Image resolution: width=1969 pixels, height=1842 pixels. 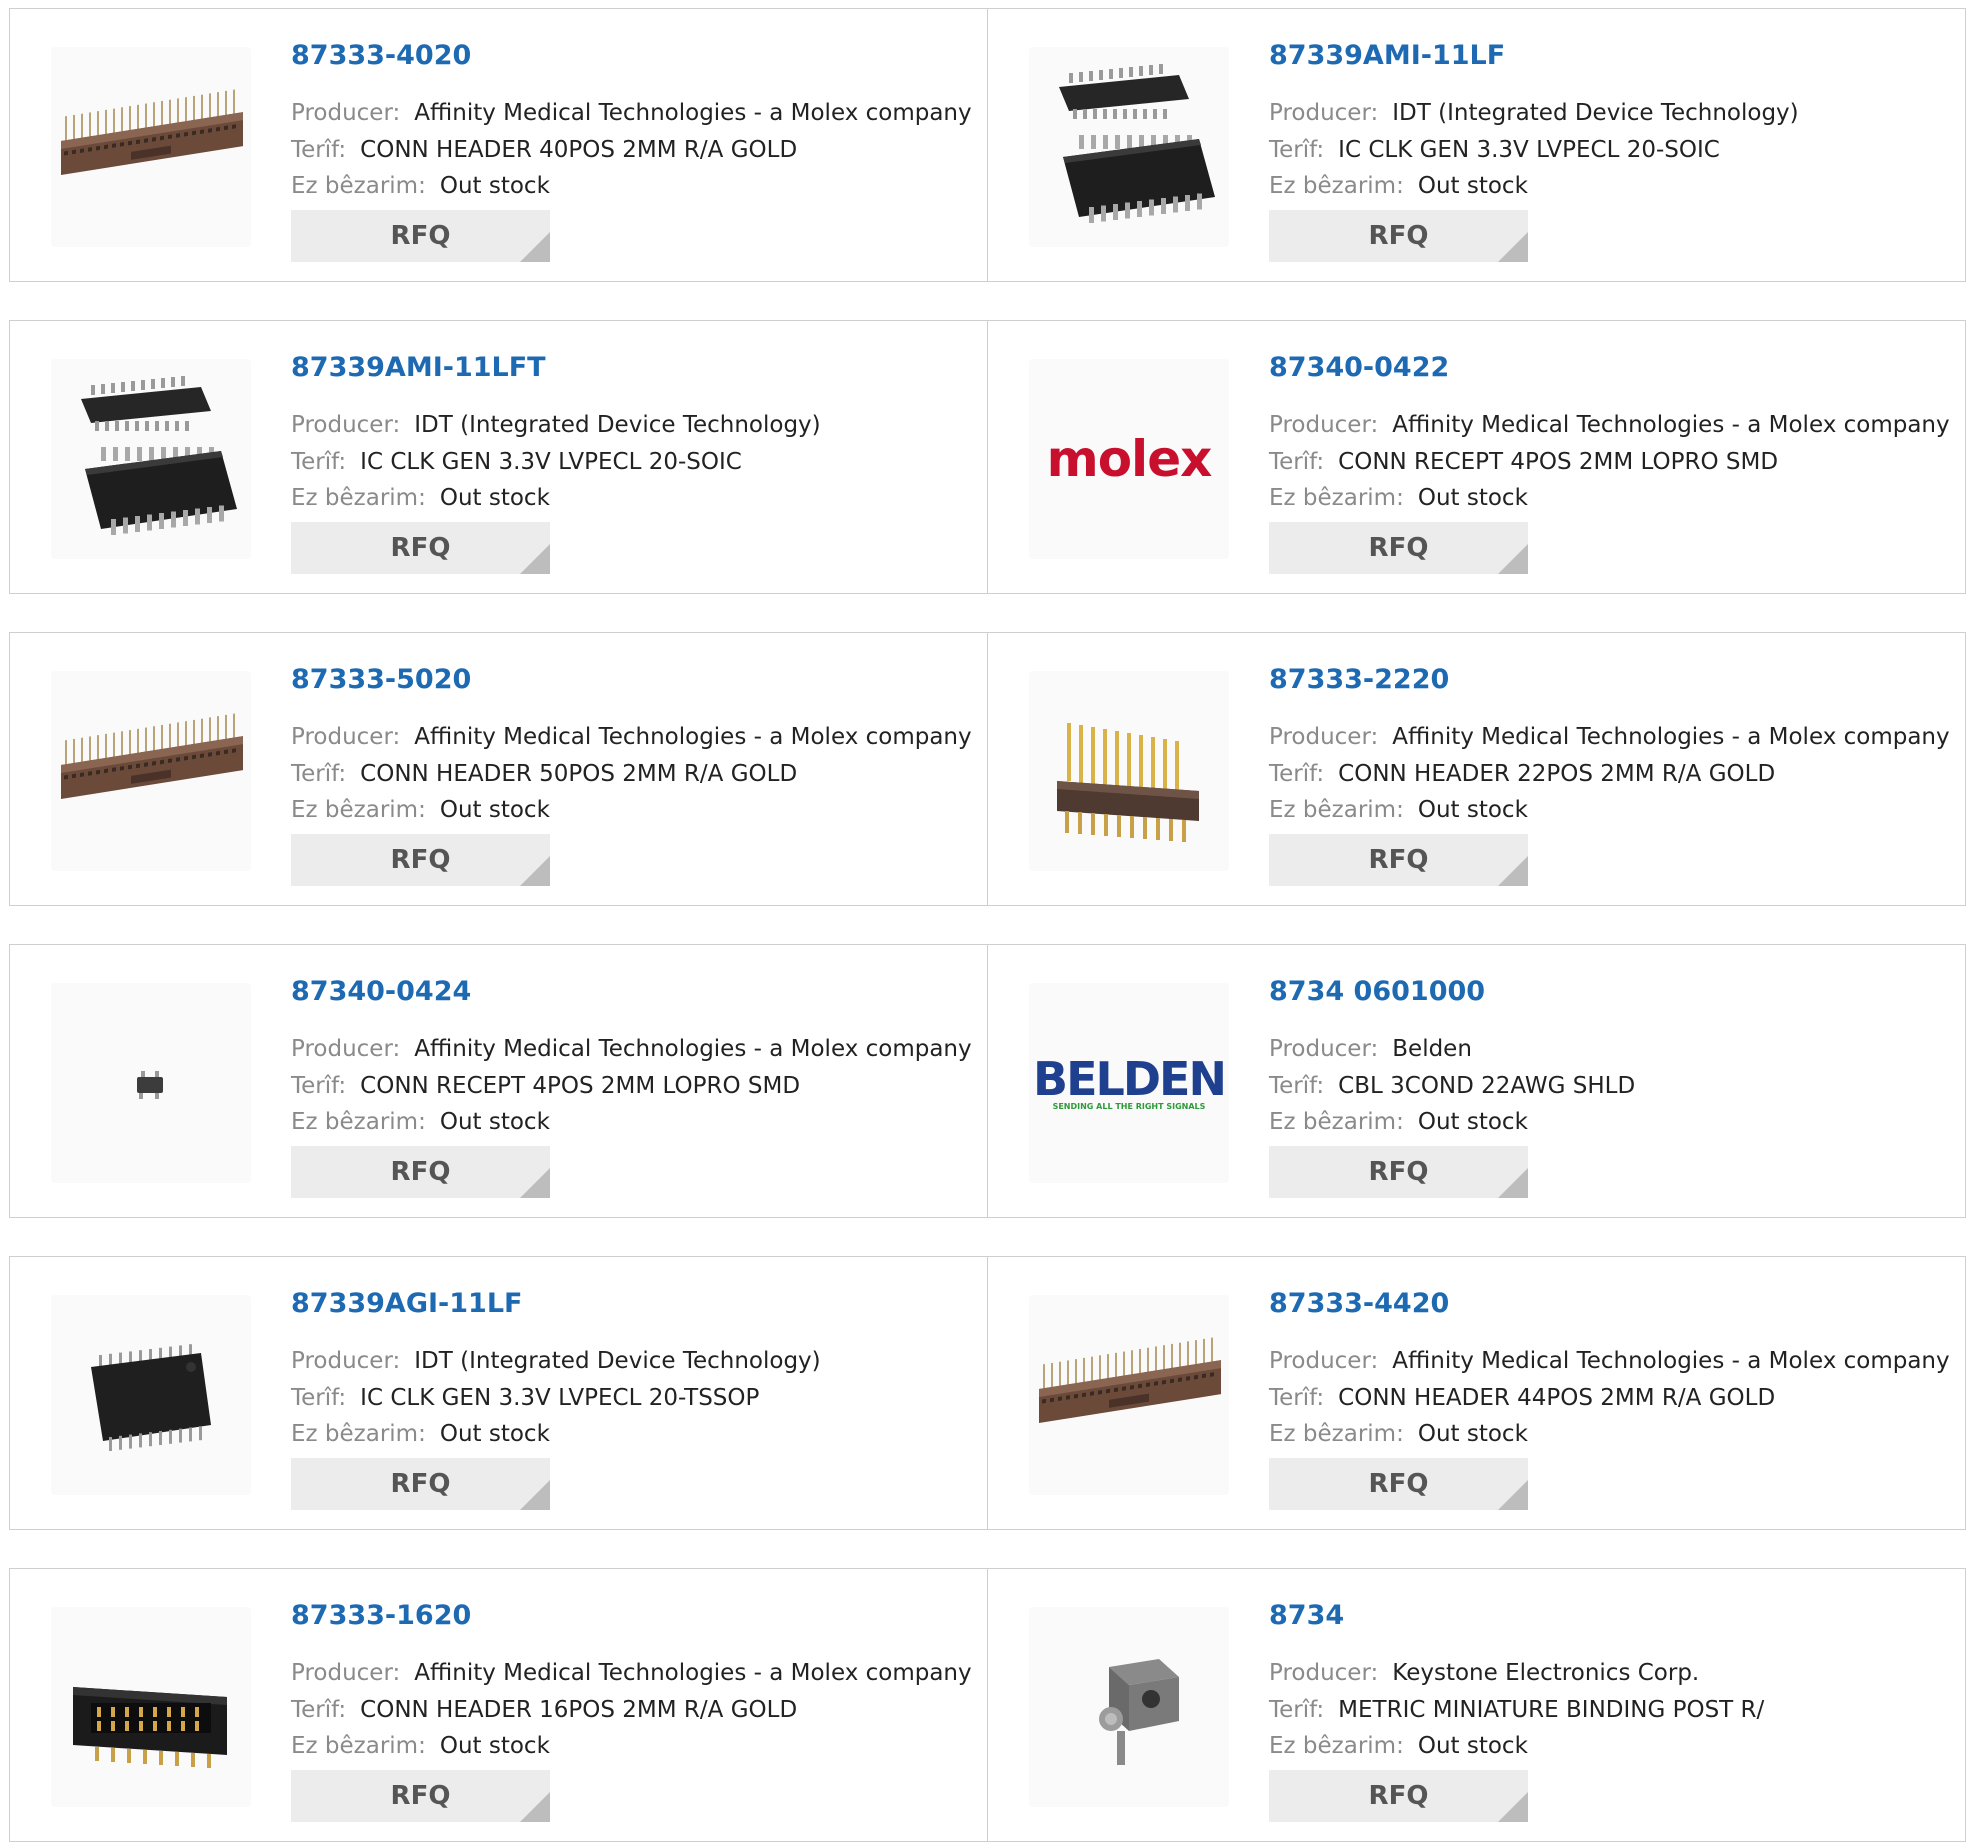 I want to click on producer-line: Producer: Belden, so click(x=1370, y=1049).